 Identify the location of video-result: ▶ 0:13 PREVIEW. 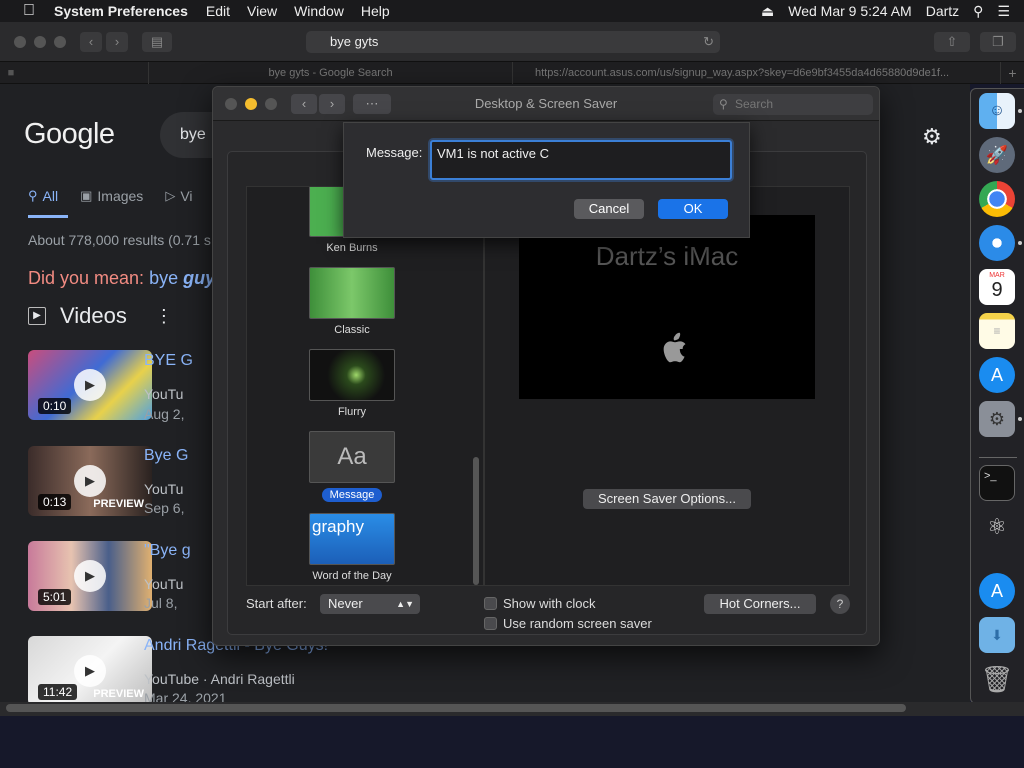
(93, 481).